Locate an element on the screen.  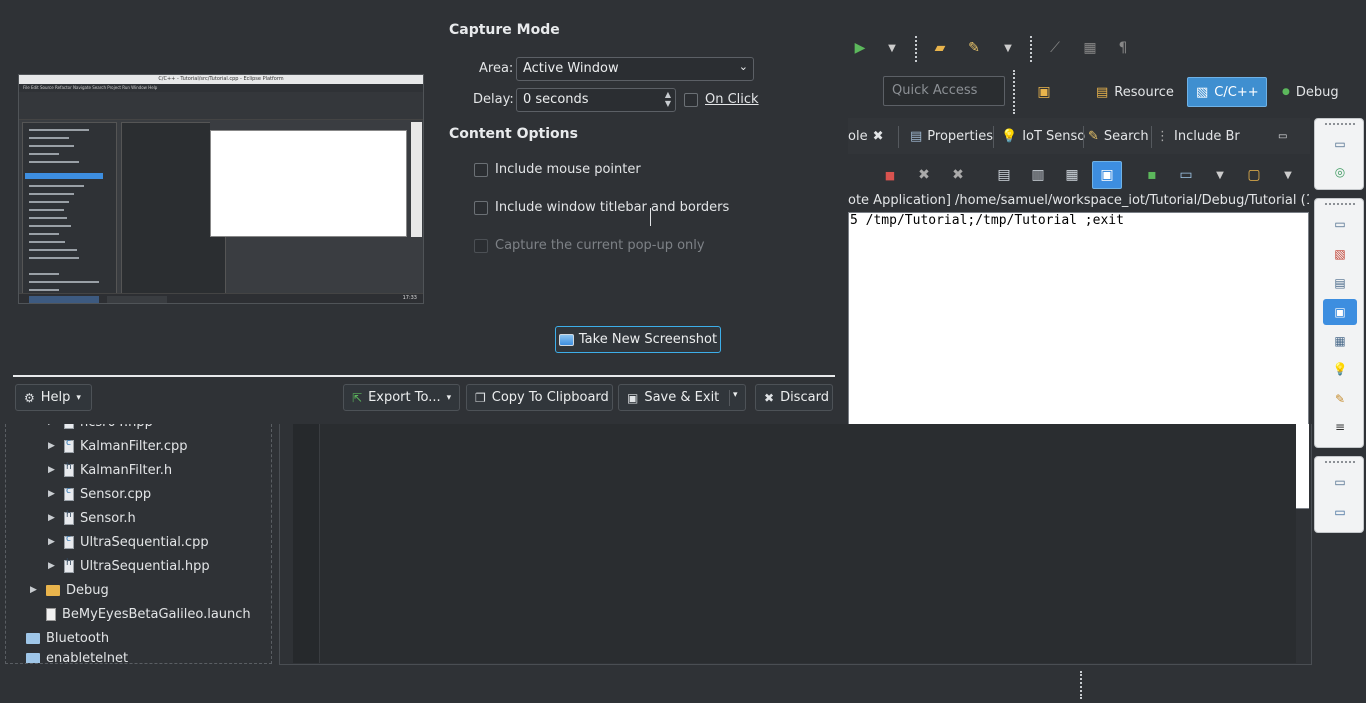
tab-properties: ▤ Properties is located at coordinates (951, 136).